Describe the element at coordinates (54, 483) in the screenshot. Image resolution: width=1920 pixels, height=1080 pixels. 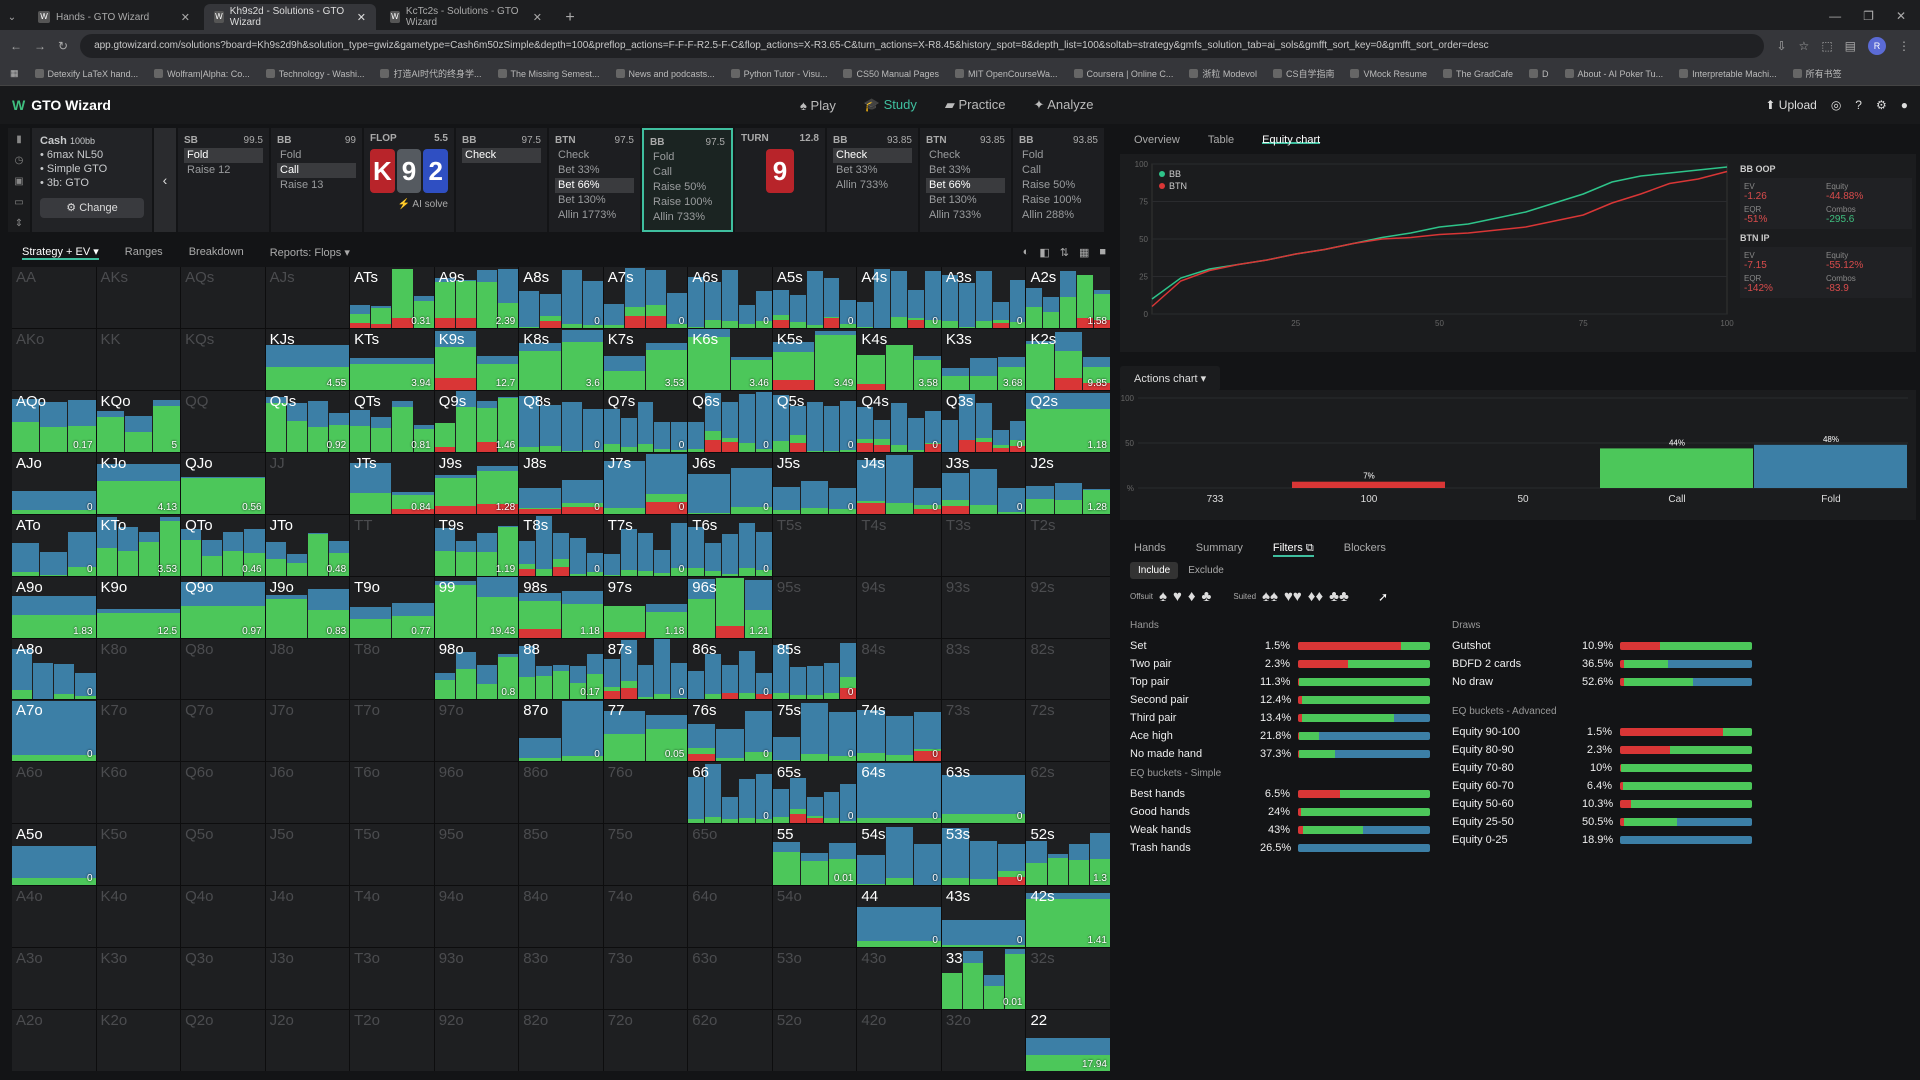
I see `hand-cell: AJo 0` at that location.